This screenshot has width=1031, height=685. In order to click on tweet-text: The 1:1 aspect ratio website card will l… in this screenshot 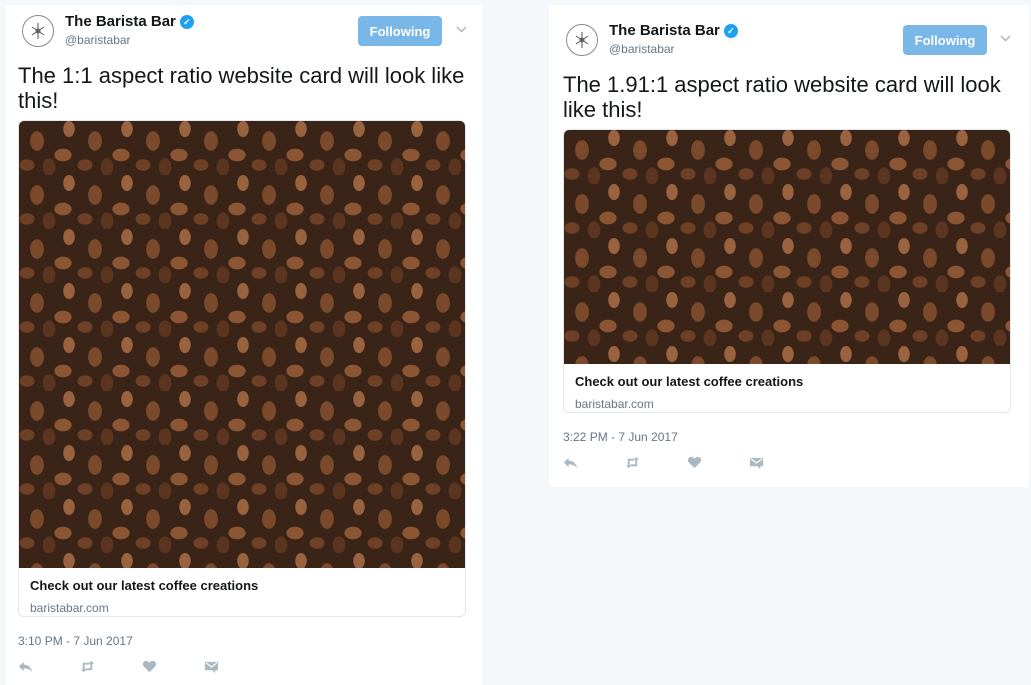, I will do `click(241, 88)`.